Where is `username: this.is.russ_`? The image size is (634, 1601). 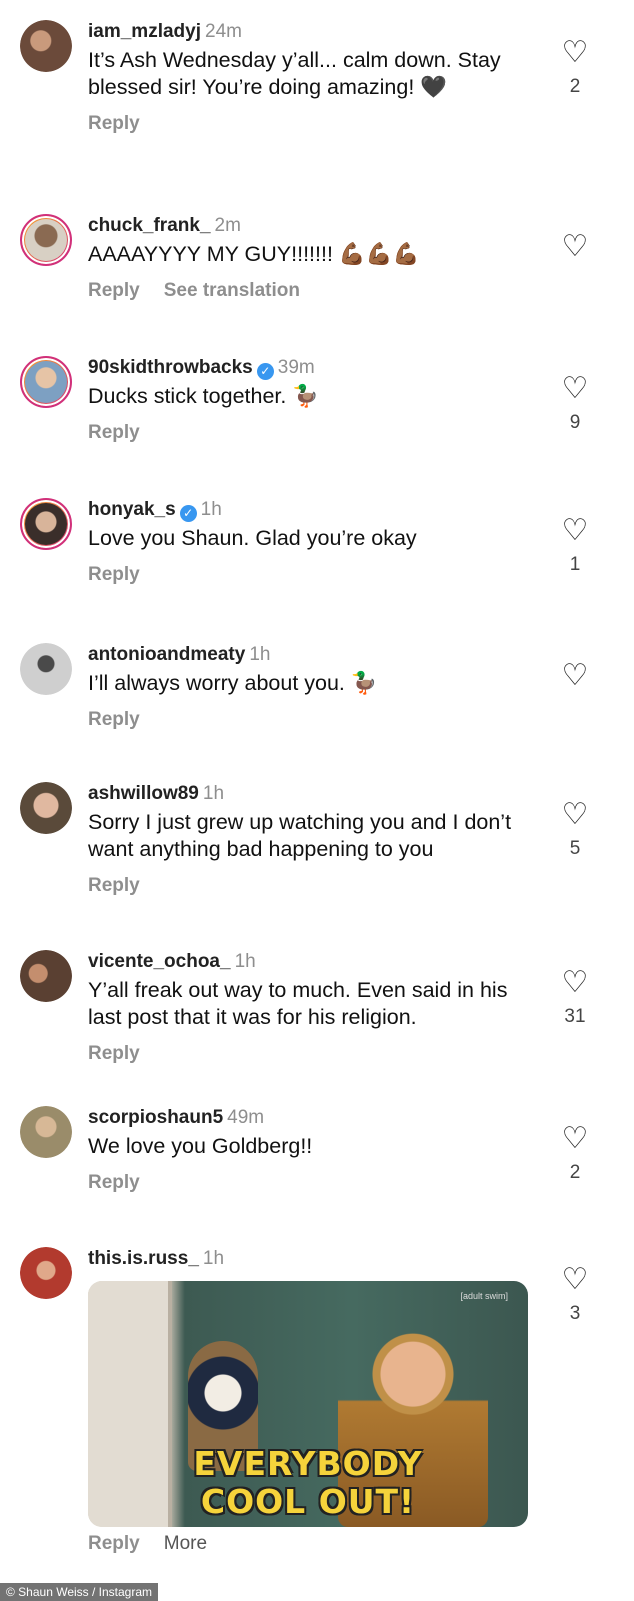
username: this.is.russ_ is located at coordinates (143, 1258).